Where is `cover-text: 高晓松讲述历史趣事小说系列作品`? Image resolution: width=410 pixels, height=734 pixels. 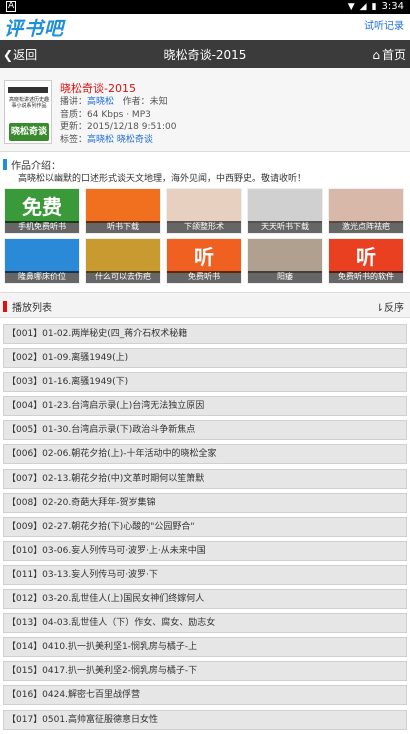 cover-text: 高晓松讲述历史趣事小说系列作品 is located at coordinates (28, 103).